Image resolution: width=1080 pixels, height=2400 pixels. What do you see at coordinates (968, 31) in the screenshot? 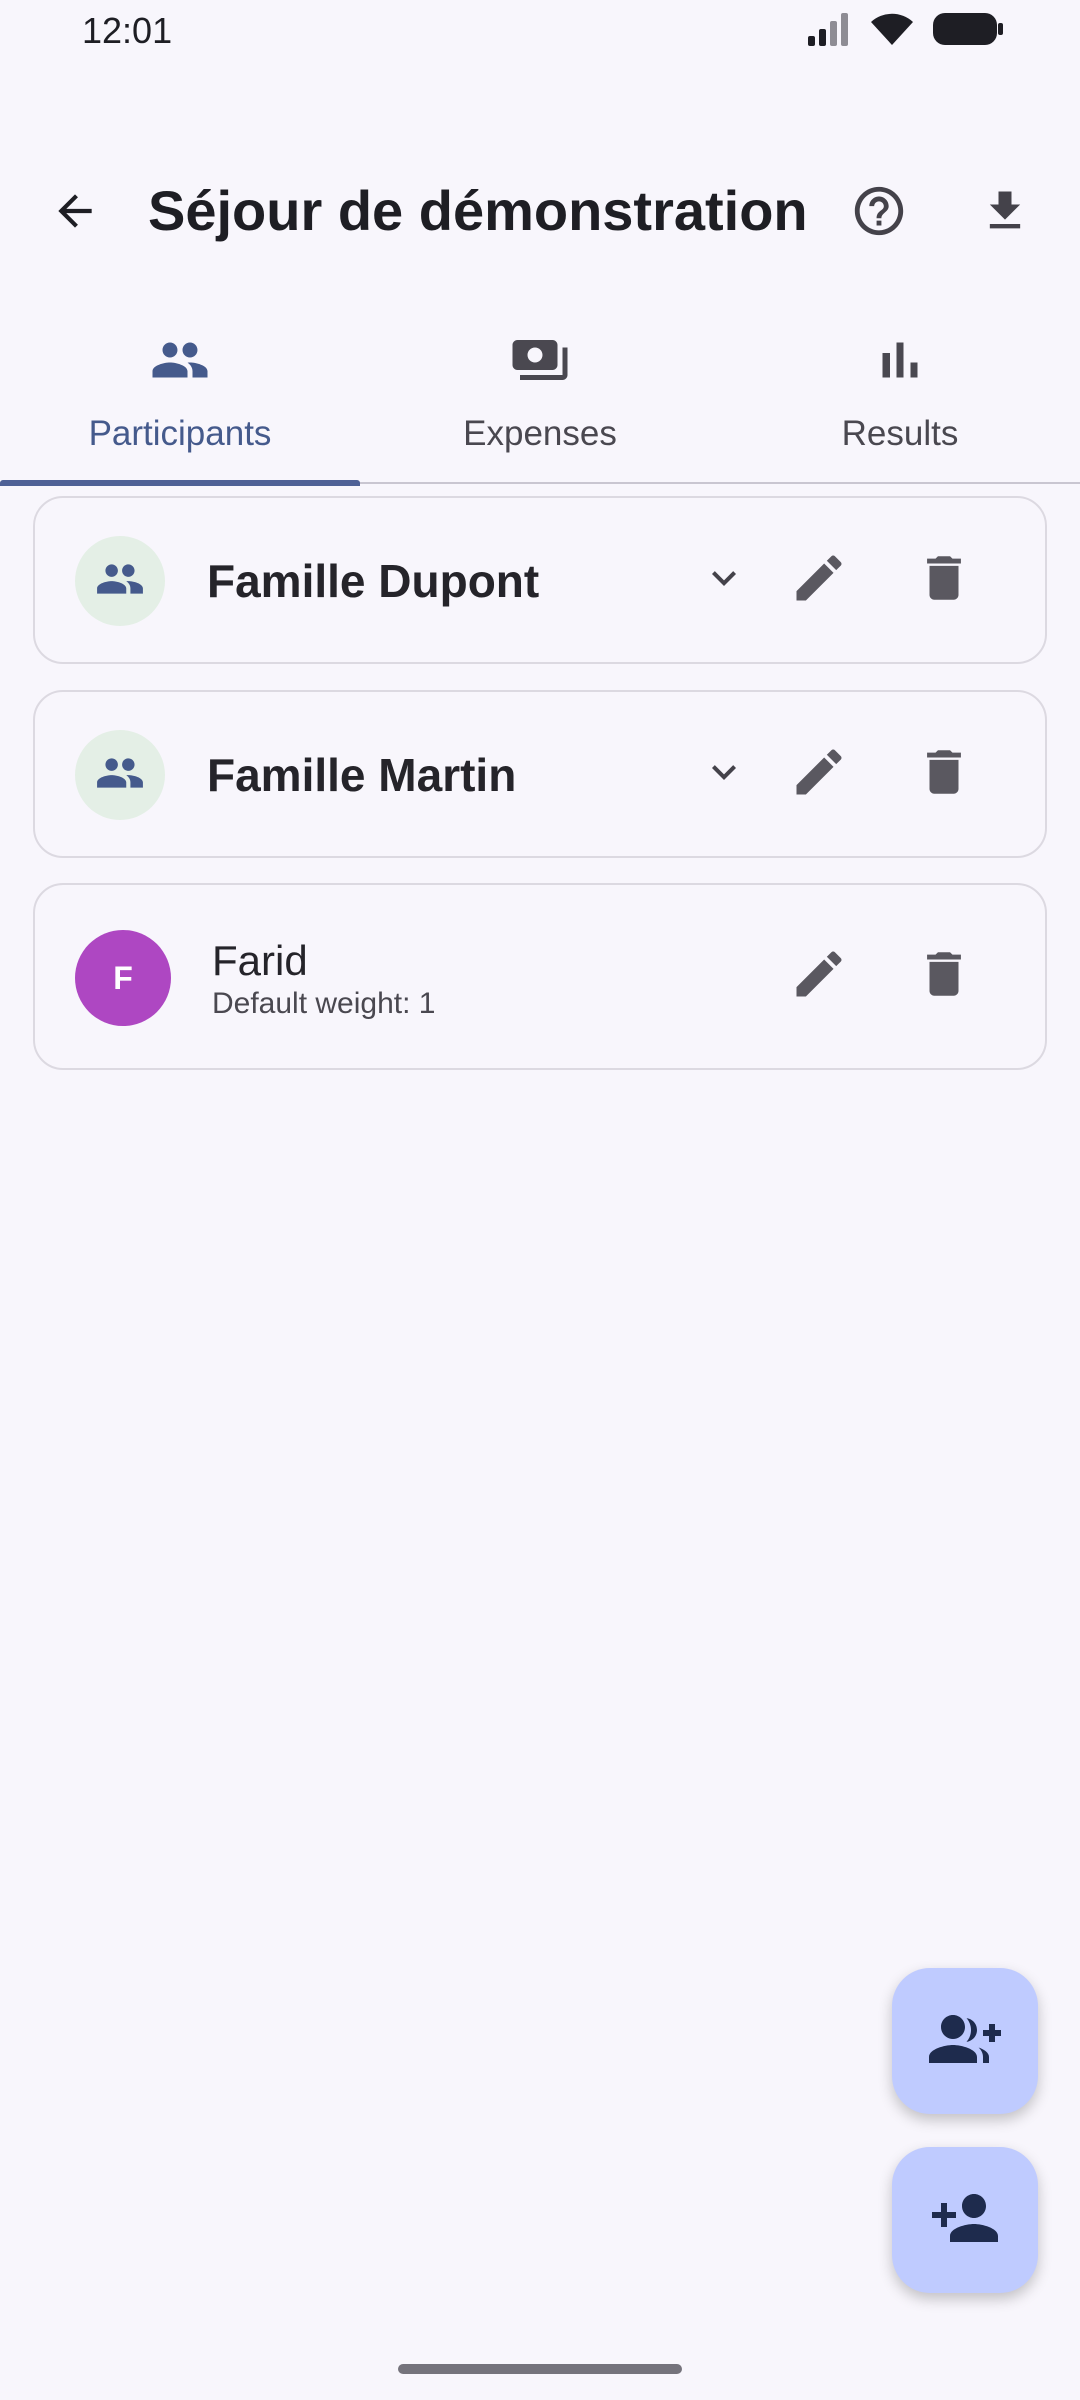
I see `battery-icon` at bounding box center [968, 31].